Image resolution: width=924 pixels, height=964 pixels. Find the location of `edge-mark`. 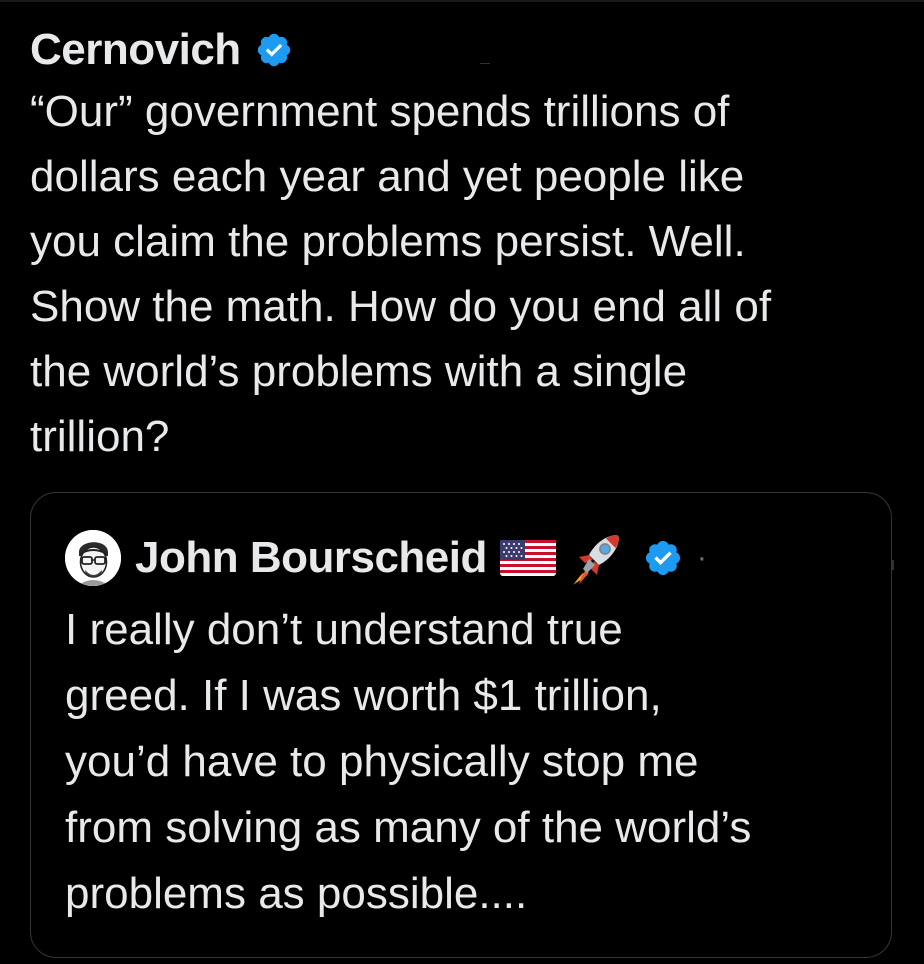

edge-mark is located at coordinates (893, 565).